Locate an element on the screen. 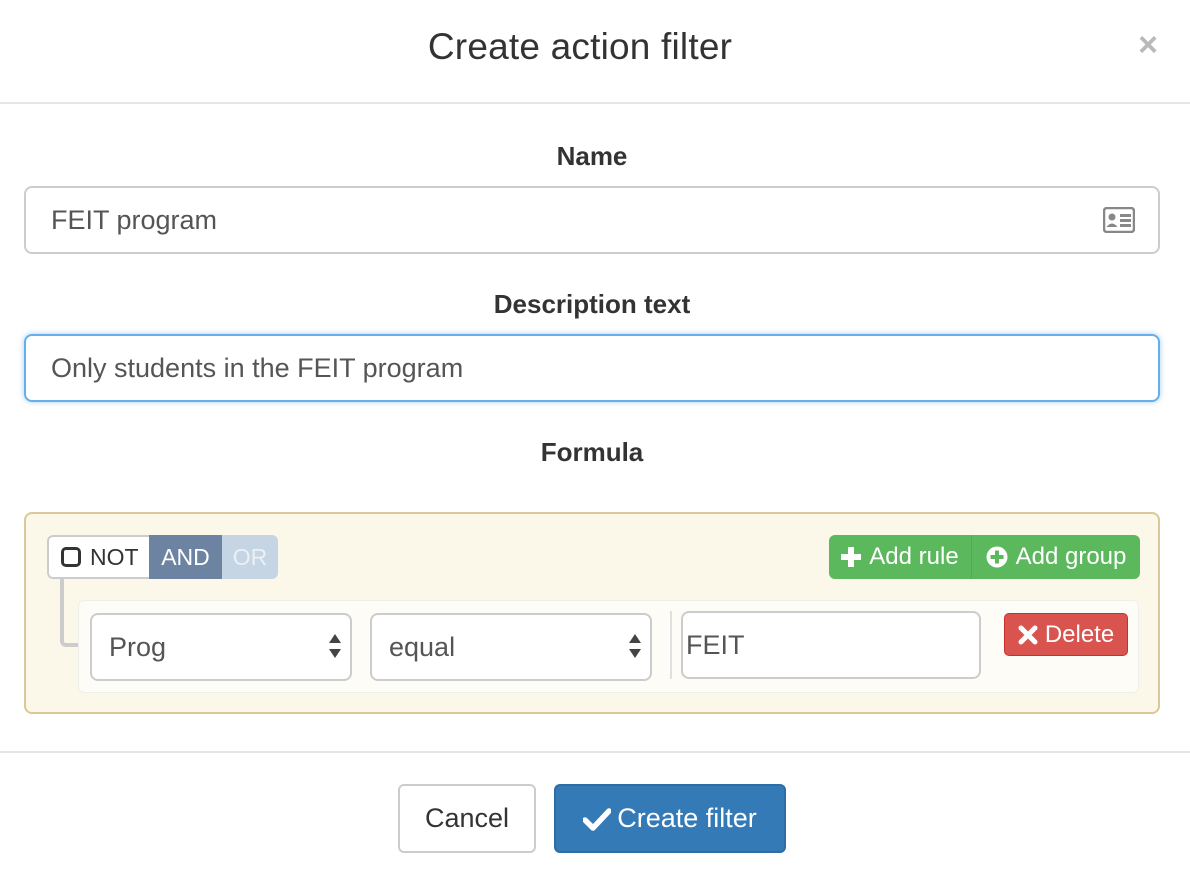 The width and height of the screenshot is (1190, 870). condition-toggle: NOT AND OR is located at coordinates (162, 557).